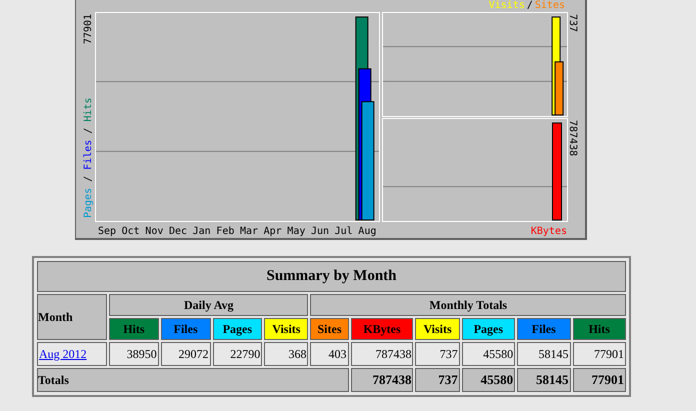 The image size is (696, 411). What do you see at coordinates (88, 158) in the screenshot?
I see `axis-legend: Pages / Files / Hits` at bounding box center [88, 158].